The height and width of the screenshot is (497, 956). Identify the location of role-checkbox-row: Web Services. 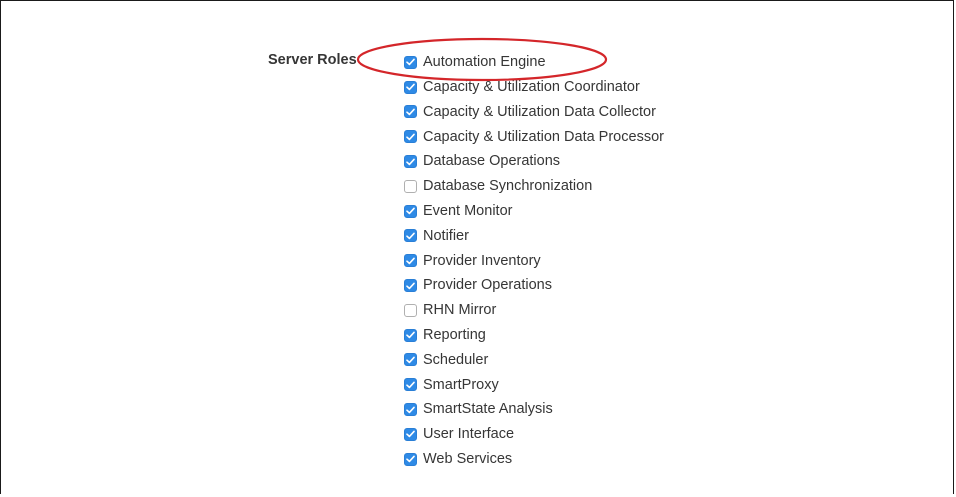
(534, 459).